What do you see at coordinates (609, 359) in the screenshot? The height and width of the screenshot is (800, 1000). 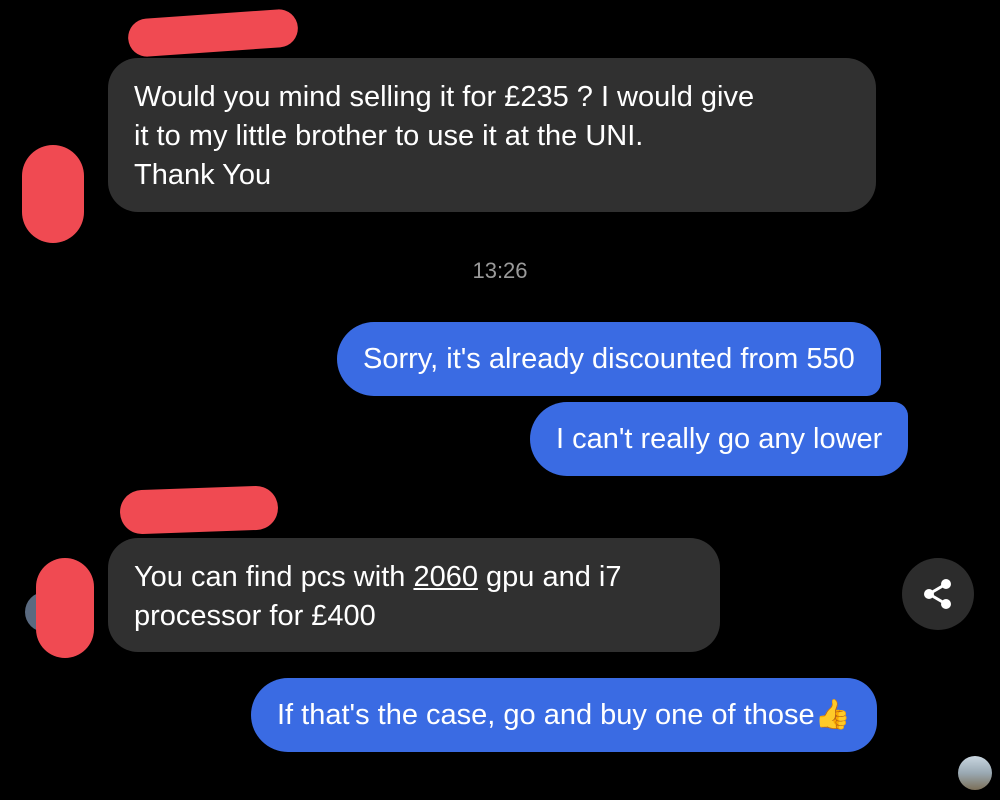 I see `outgoing-message: Sorry, it's already discounted from 550` at bounding box center [609, 359].